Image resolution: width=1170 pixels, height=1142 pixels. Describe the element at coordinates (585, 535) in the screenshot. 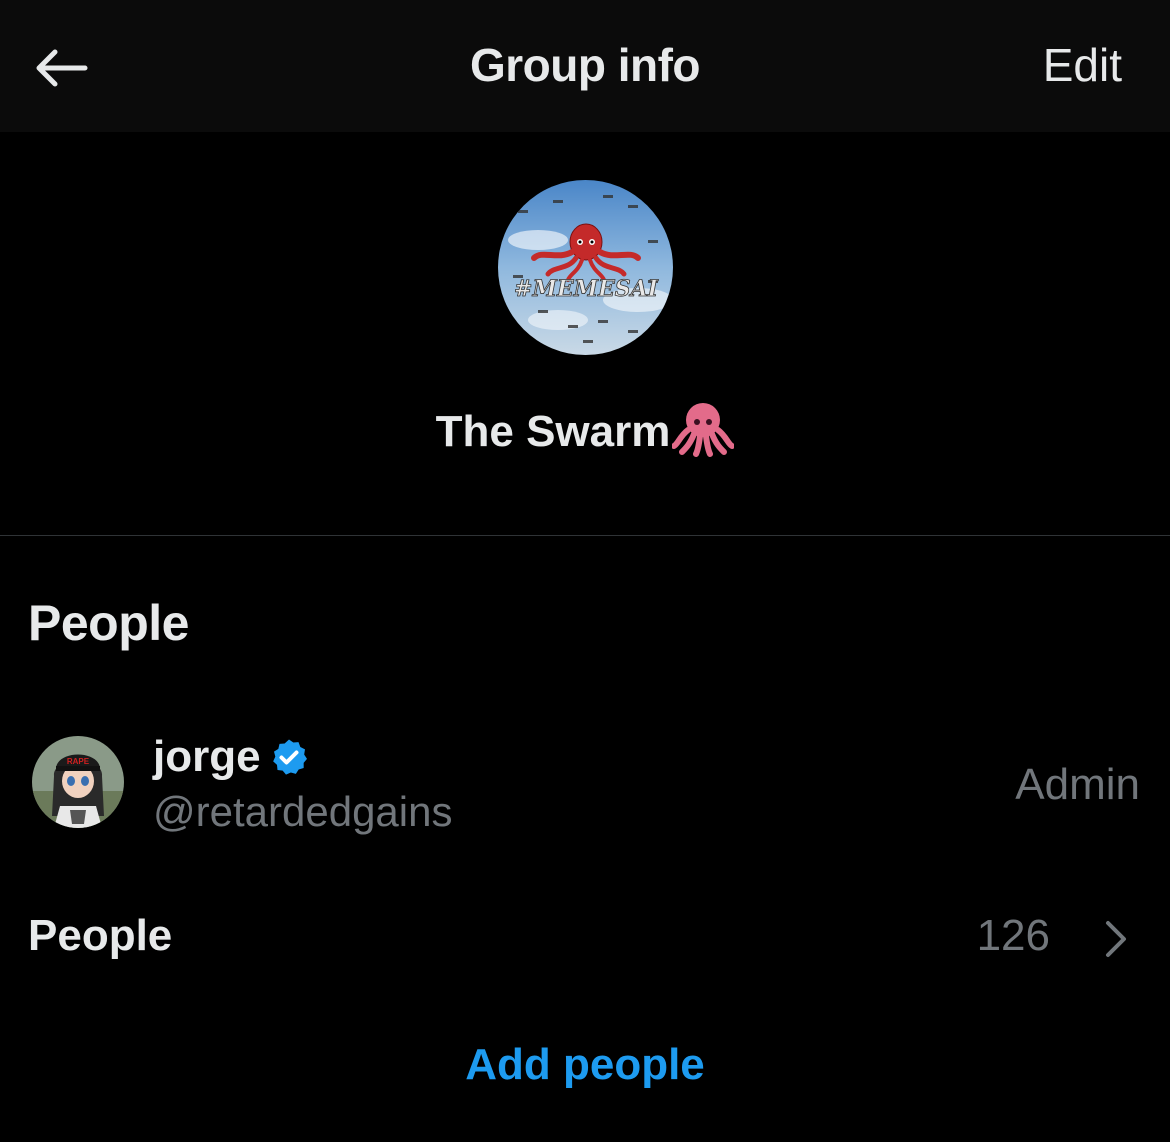

I see `section-divider` at that location.